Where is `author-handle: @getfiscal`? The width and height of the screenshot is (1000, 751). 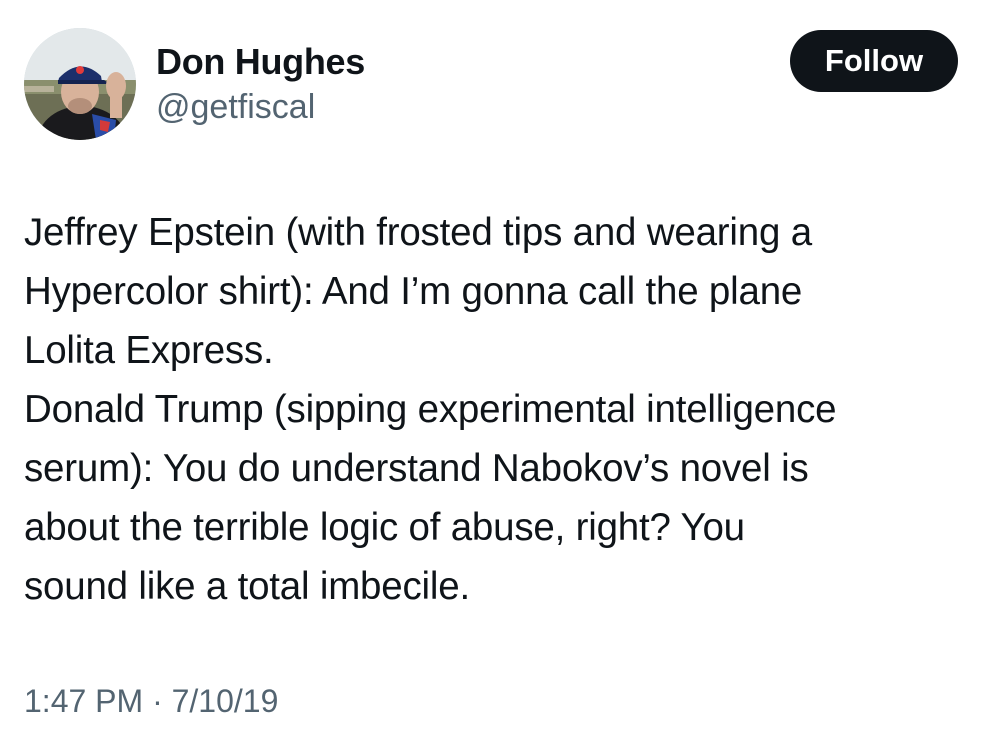 author-handle: @getfiscal is located at coordinates (235, 107).